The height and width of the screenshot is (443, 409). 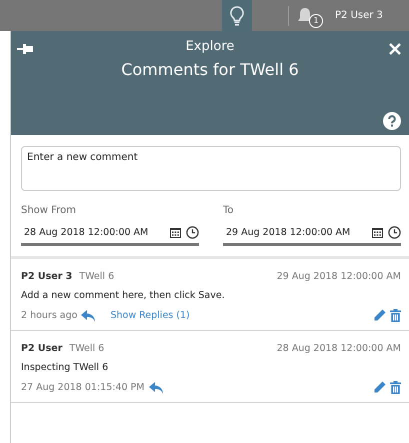 I want to click on panel-title: Comments for TWell 6, so click(x=210, y=69).